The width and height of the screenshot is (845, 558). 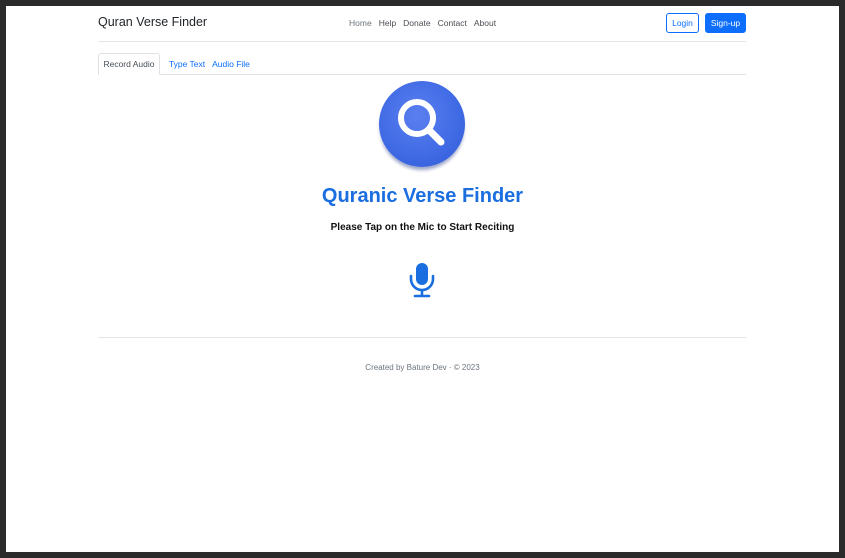 I want to click on tab-type-text: Type Text, so click(x=187, y=63).